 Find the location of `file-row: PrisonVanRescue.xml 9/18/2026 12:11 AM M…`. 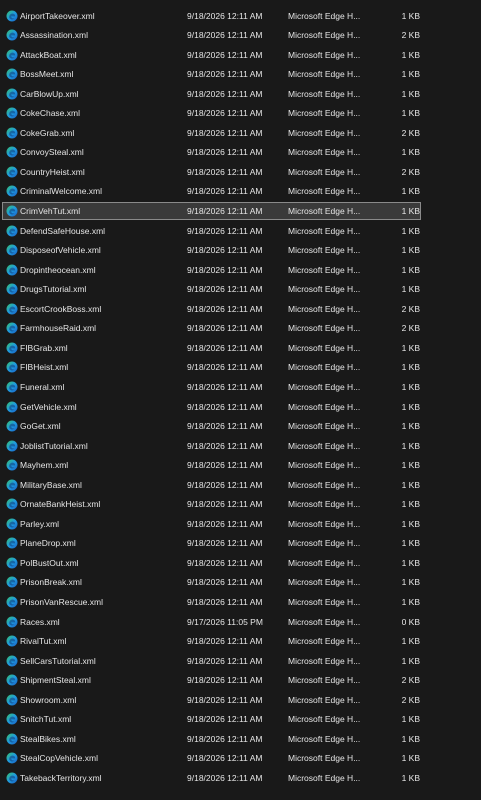

file-row: PrisonVanRescue.xml 9/18/2026 12:11 AM M… is located at coordinates (240, 603).